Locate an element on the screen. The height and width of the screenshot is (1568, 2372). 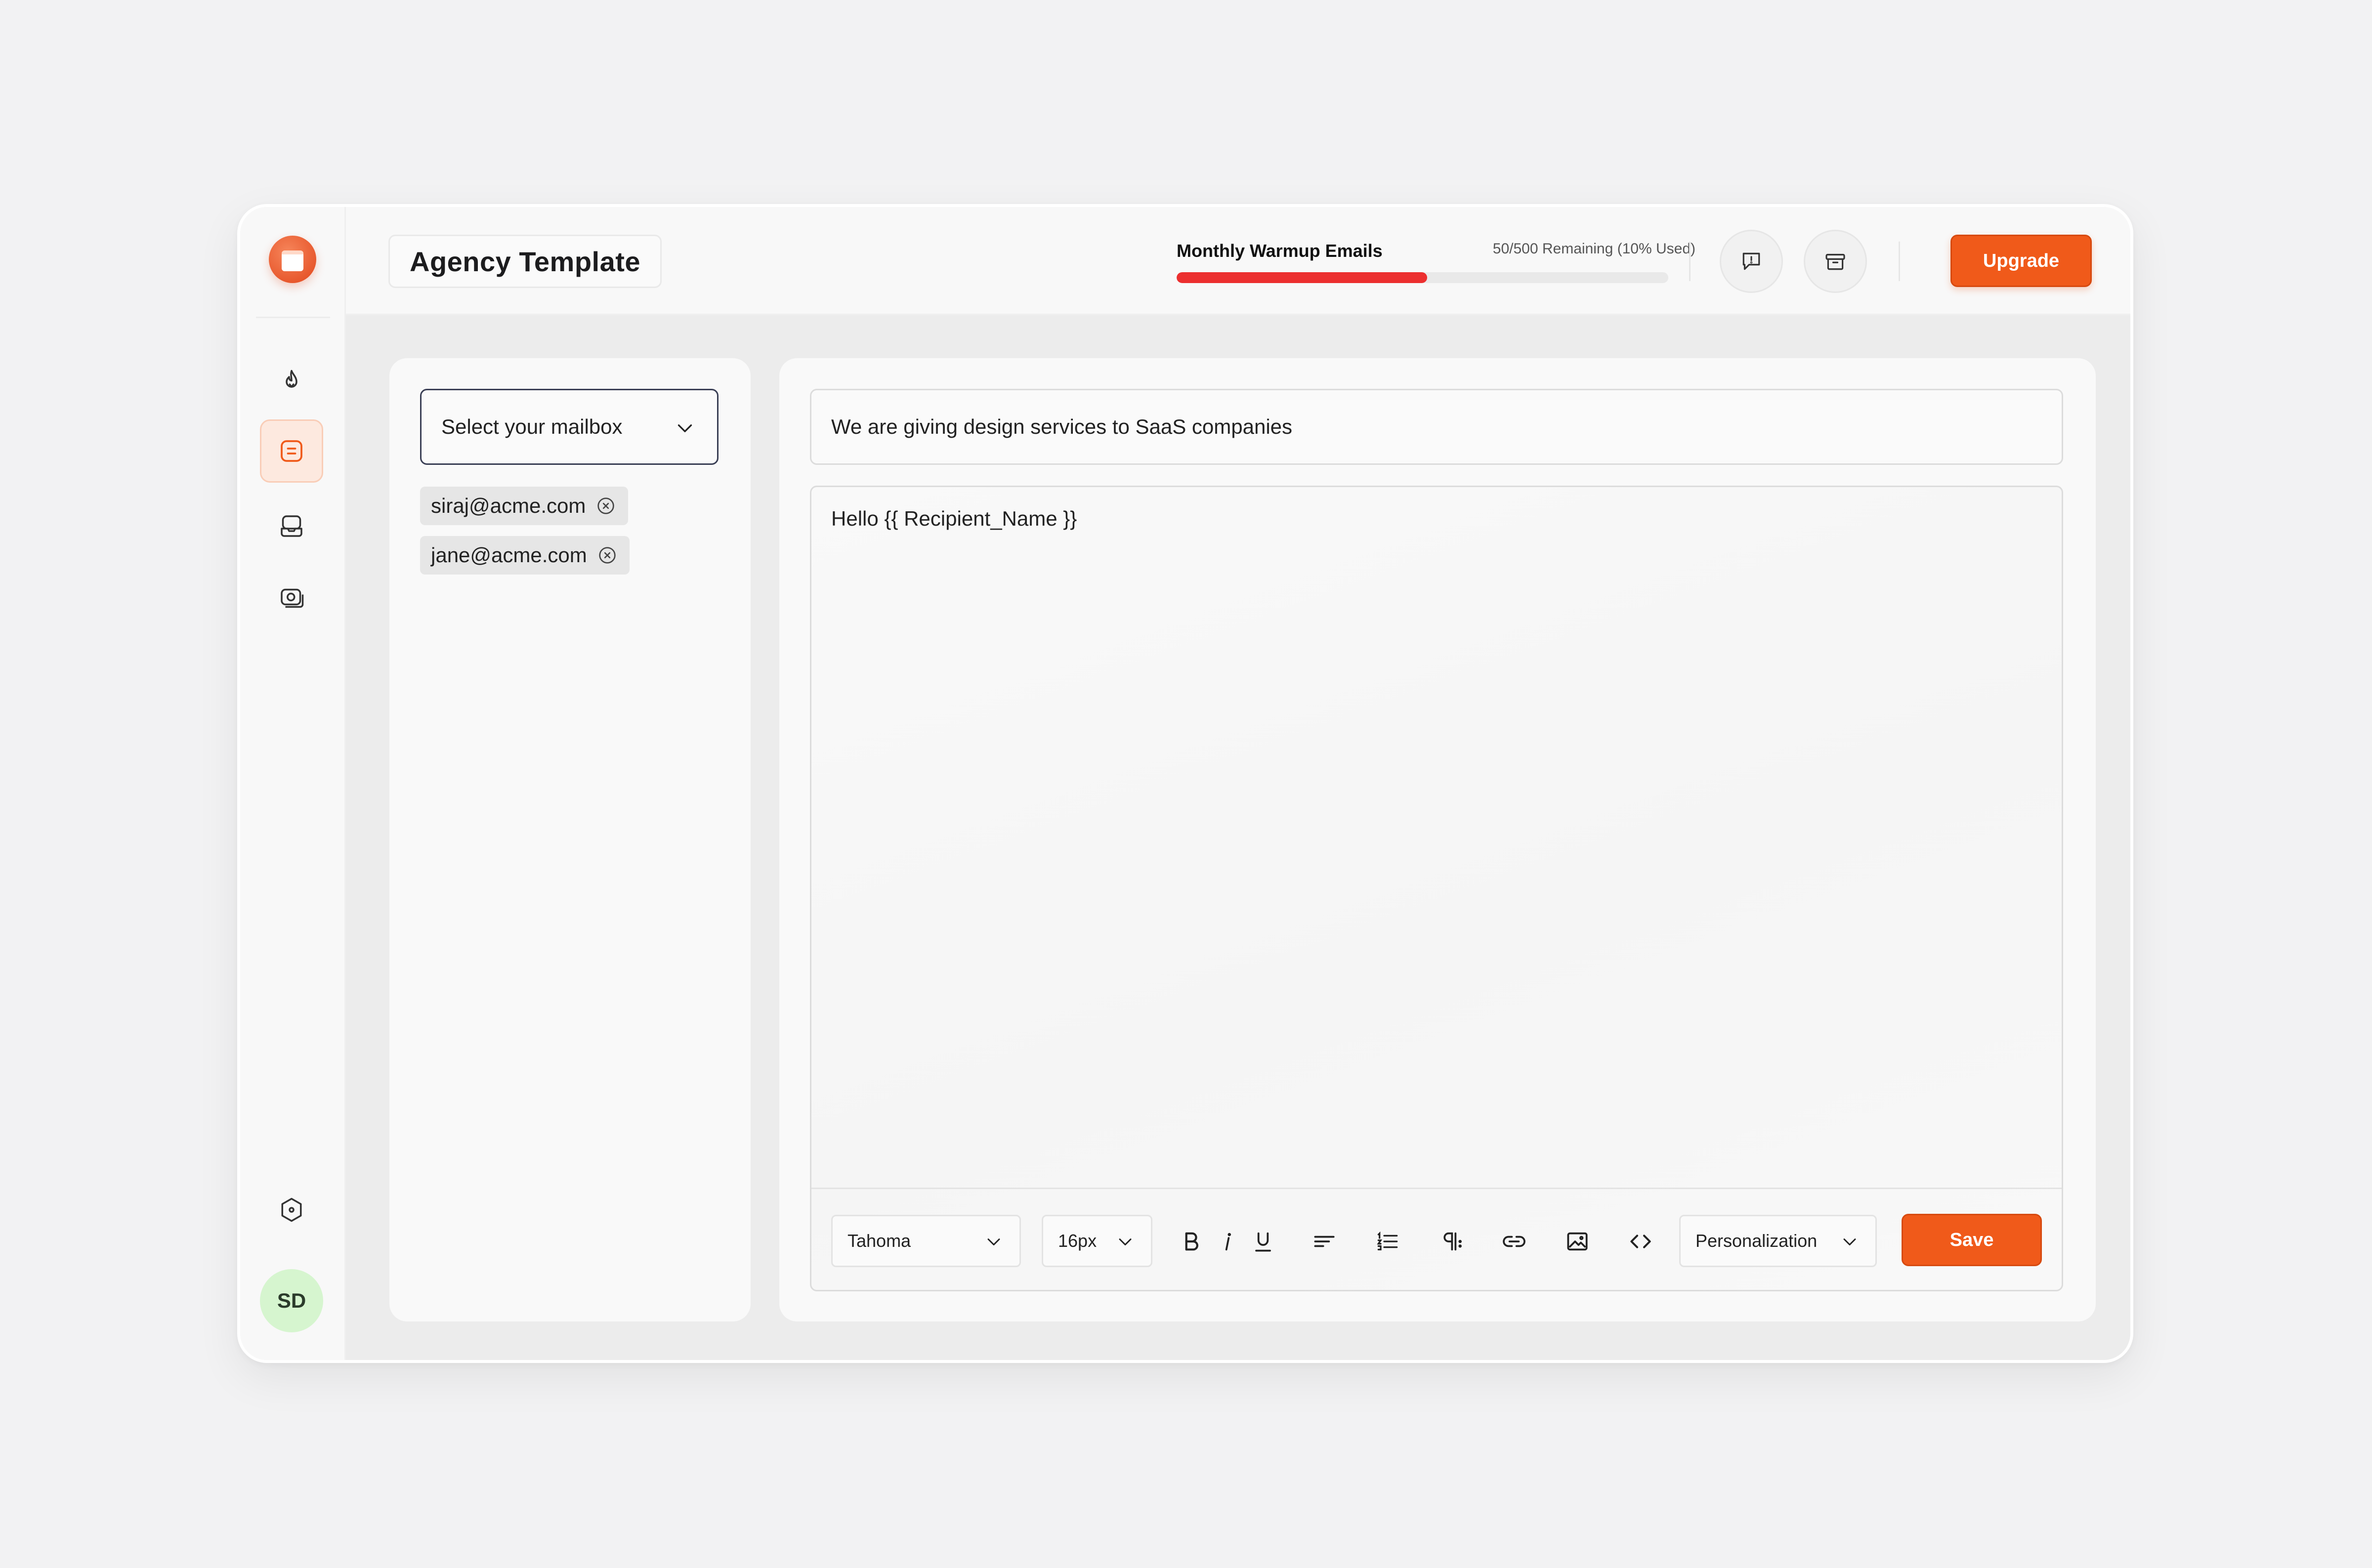
mailbox-chip: jane@acme.com is located at coordinates (525, 555).